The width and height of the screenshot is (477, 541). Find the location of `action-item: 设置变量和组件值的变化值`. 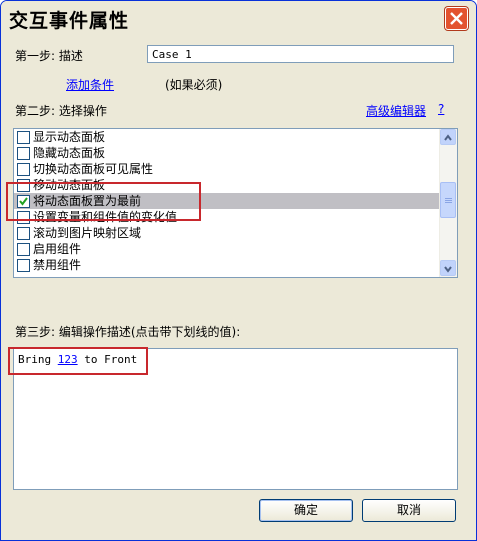

action-item: 设置变量和组件值的变化值 is located at coordinates (227, 217).